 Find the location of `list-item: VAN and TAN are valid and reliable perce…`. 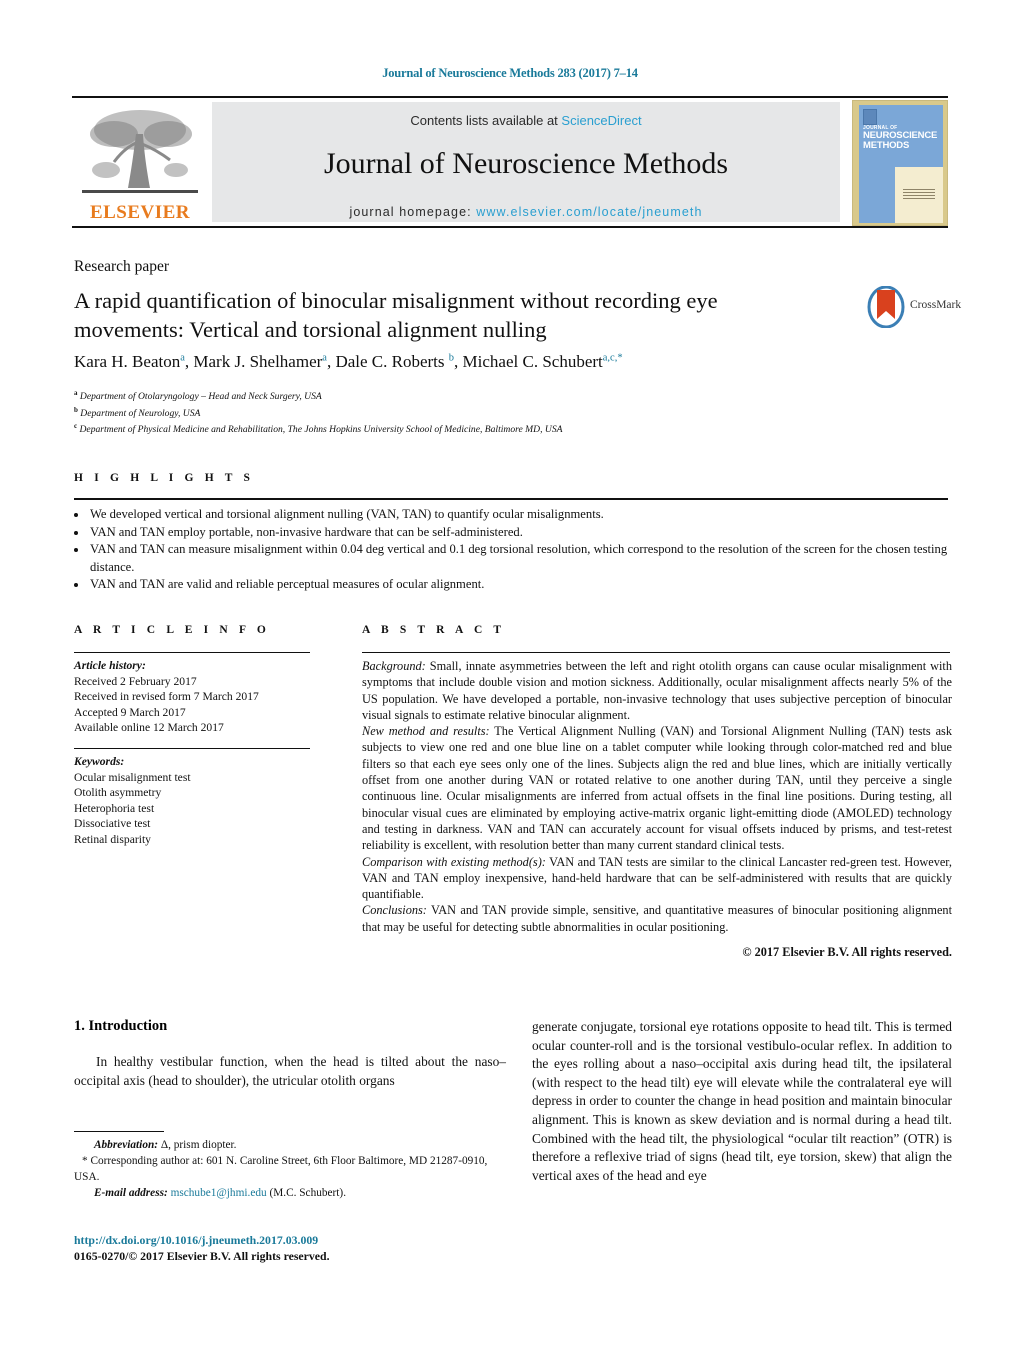

list-item: VAN and TAN are valid and reliable perce… is located at coordinates (520, 585).